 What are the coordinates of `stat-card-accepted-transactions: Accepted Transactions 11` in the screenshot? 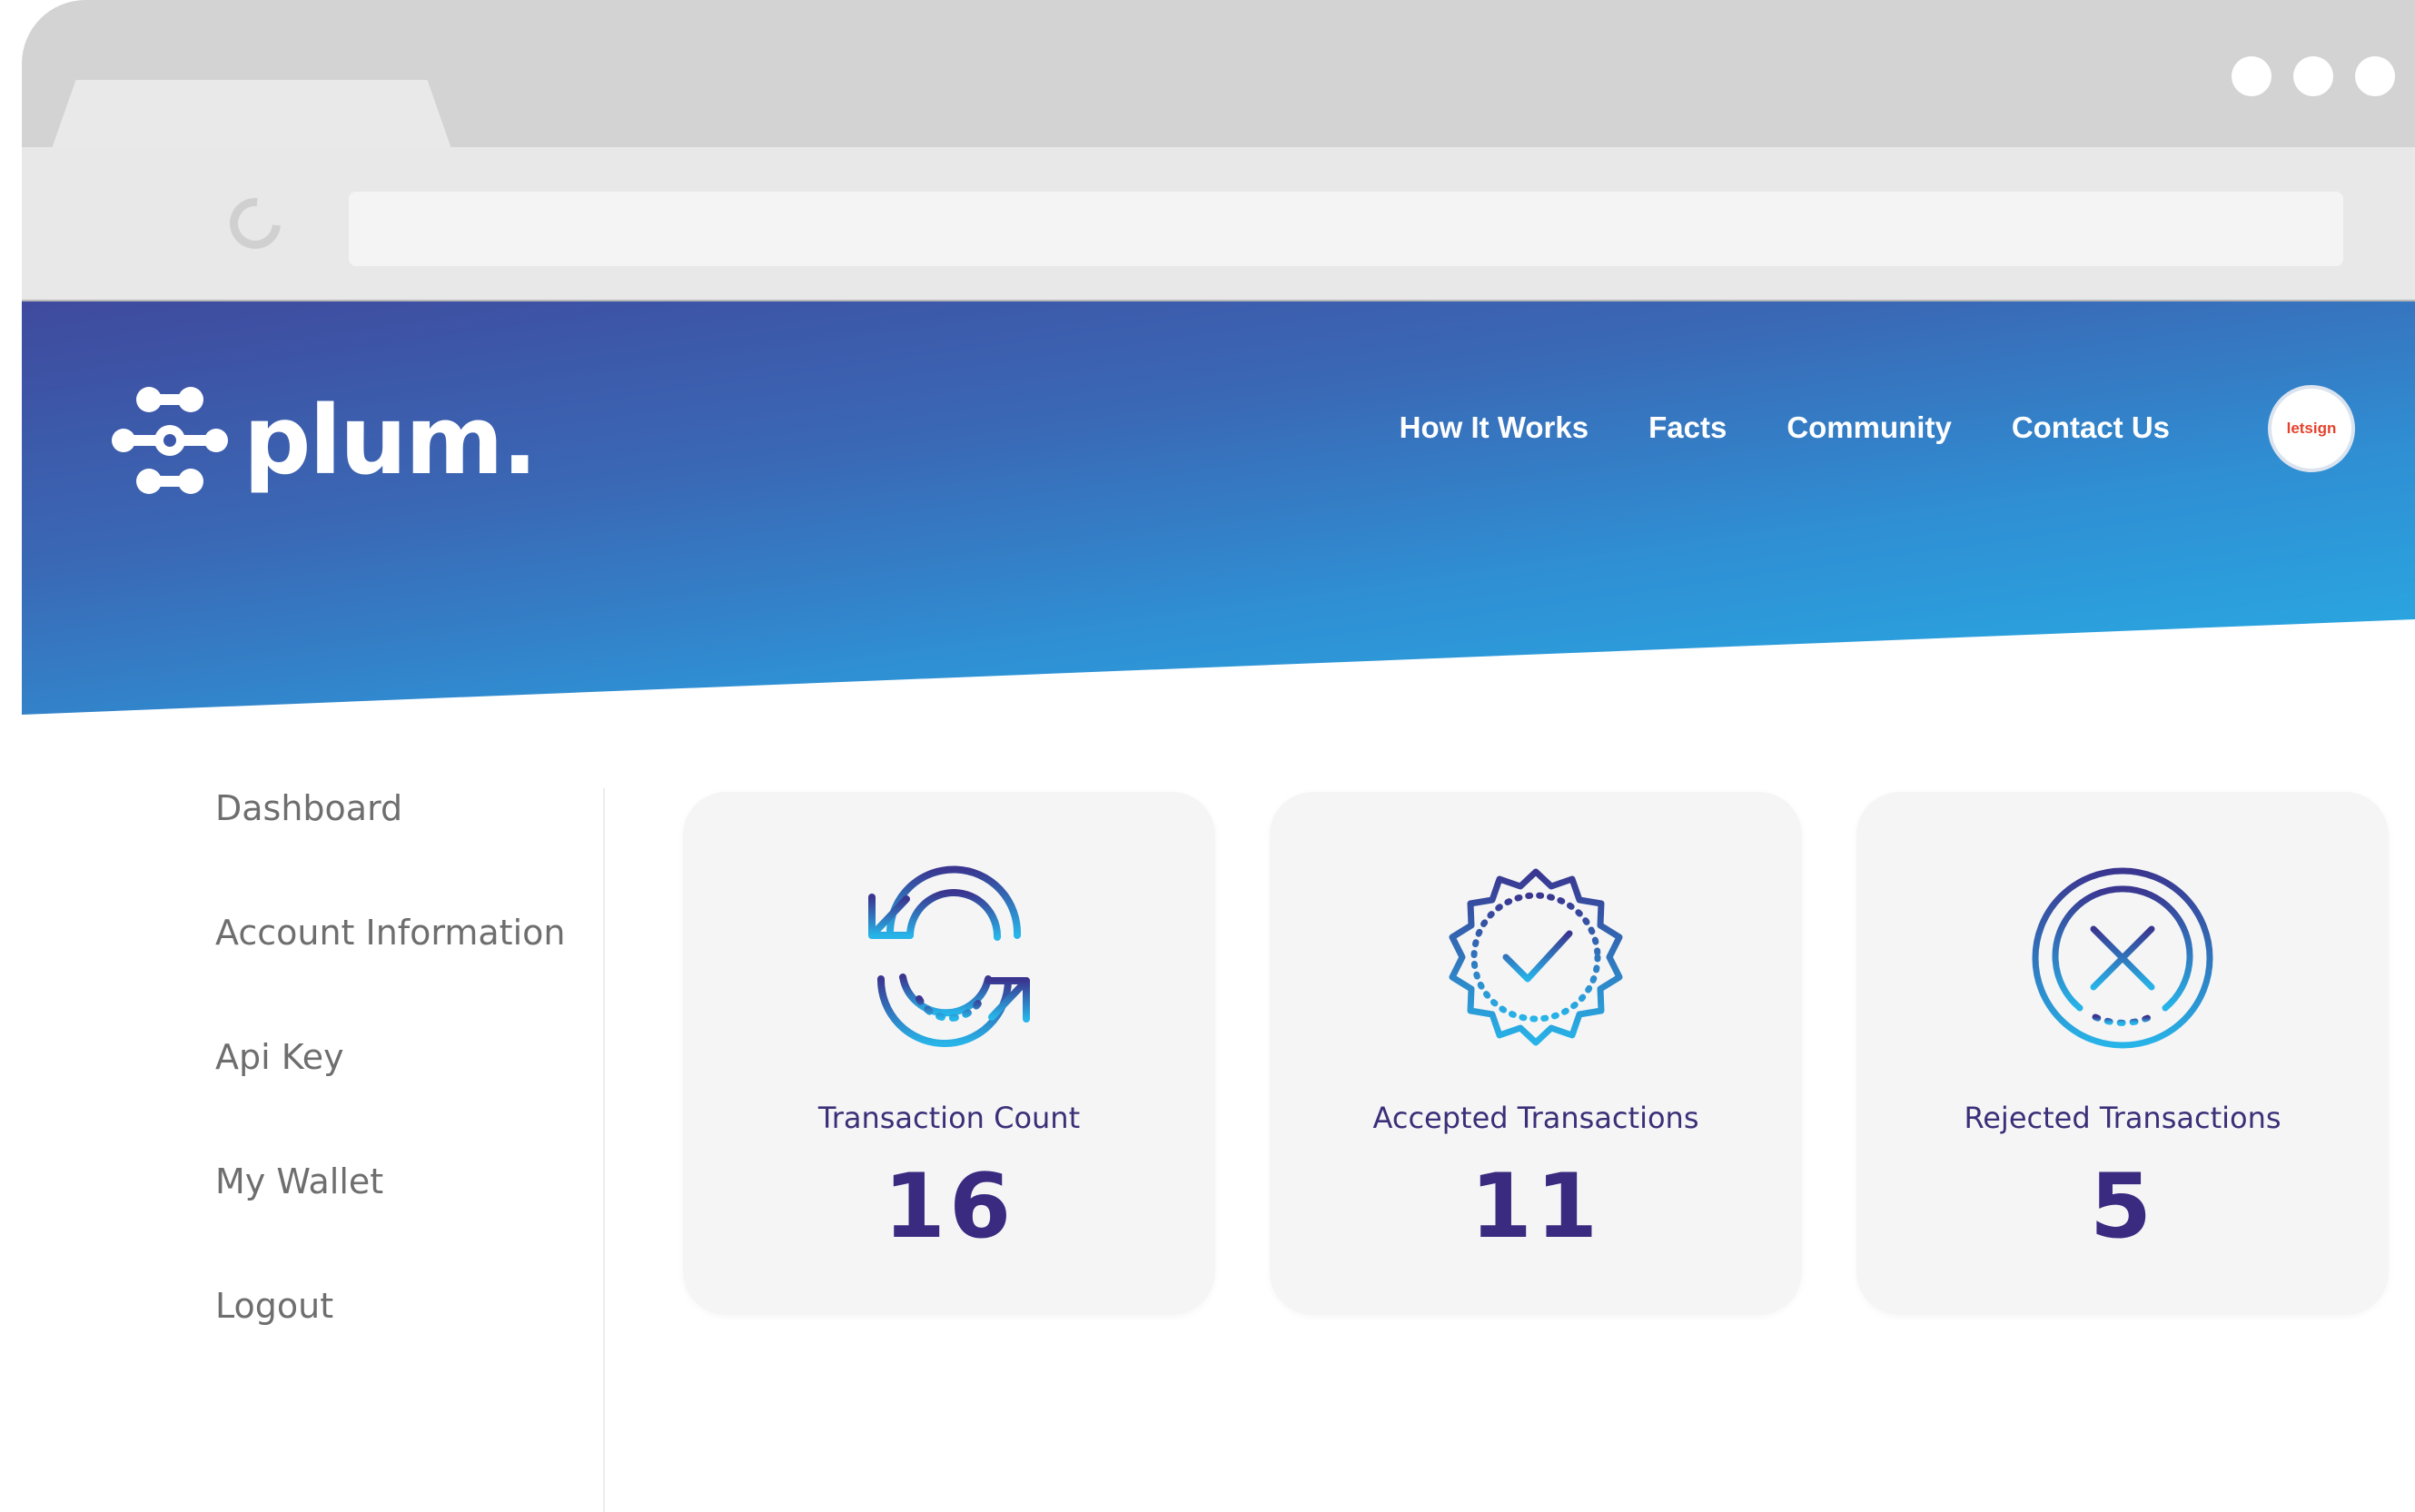 It's located at (1536, 1054).